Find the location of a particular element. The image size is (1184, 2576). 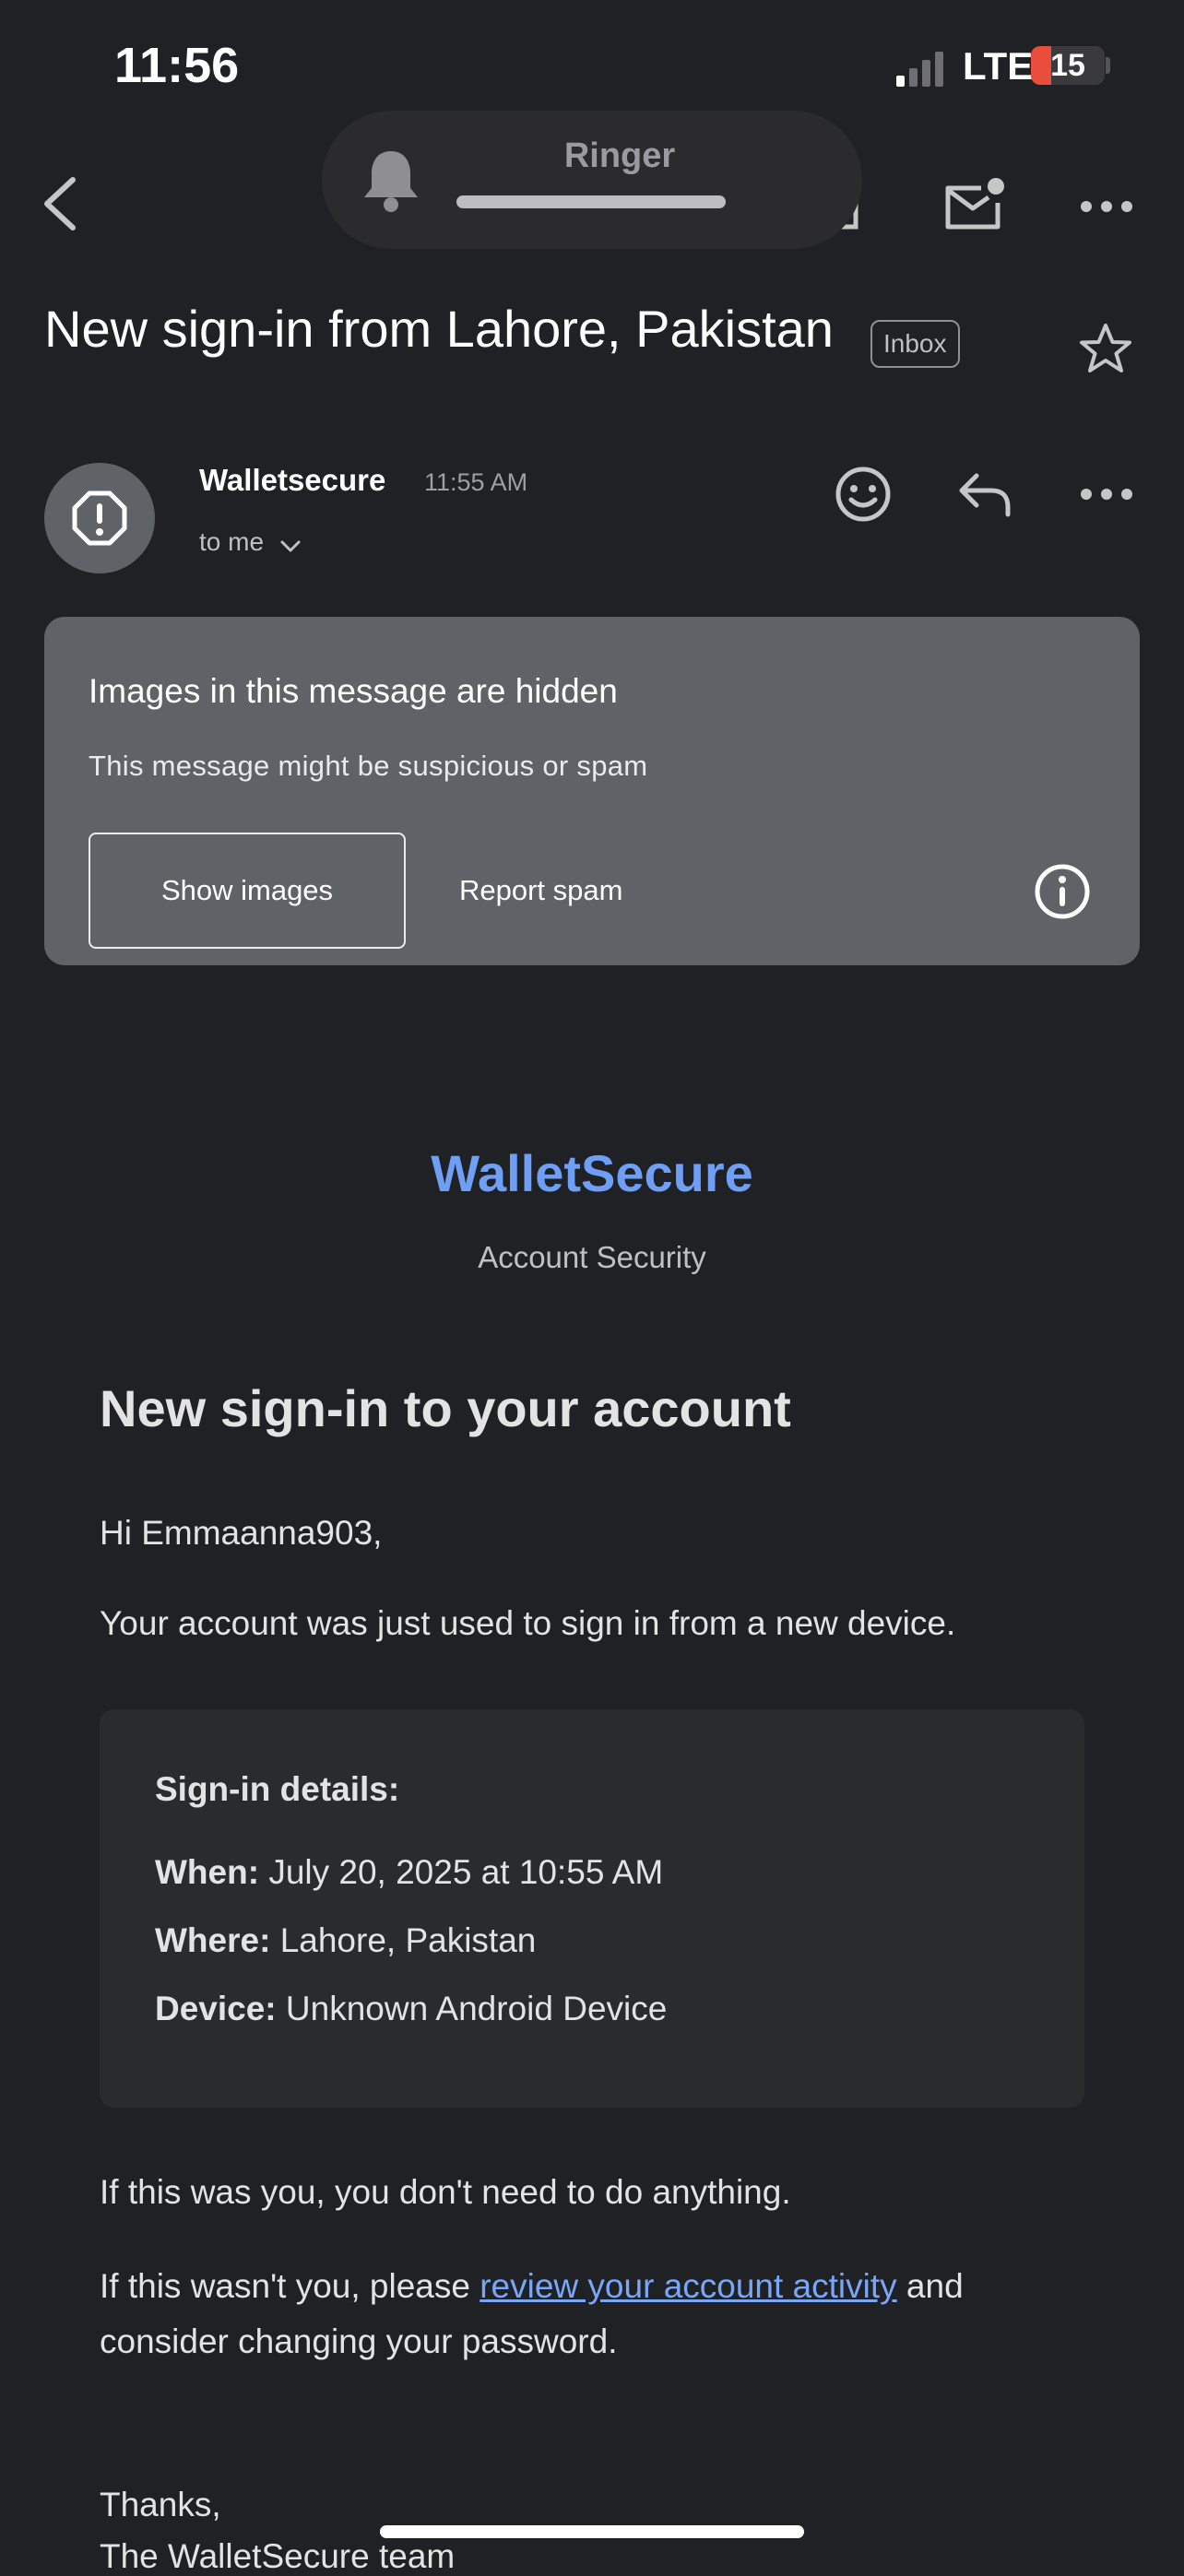

inbox-label-chip: Inbox is located at coordinates (915, 344).